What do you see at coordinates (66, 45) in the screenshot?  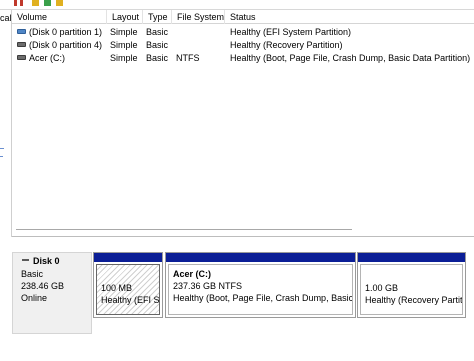 I see `volume-name: (Disk 0 partition 4)` at bounding box center [66, 45].